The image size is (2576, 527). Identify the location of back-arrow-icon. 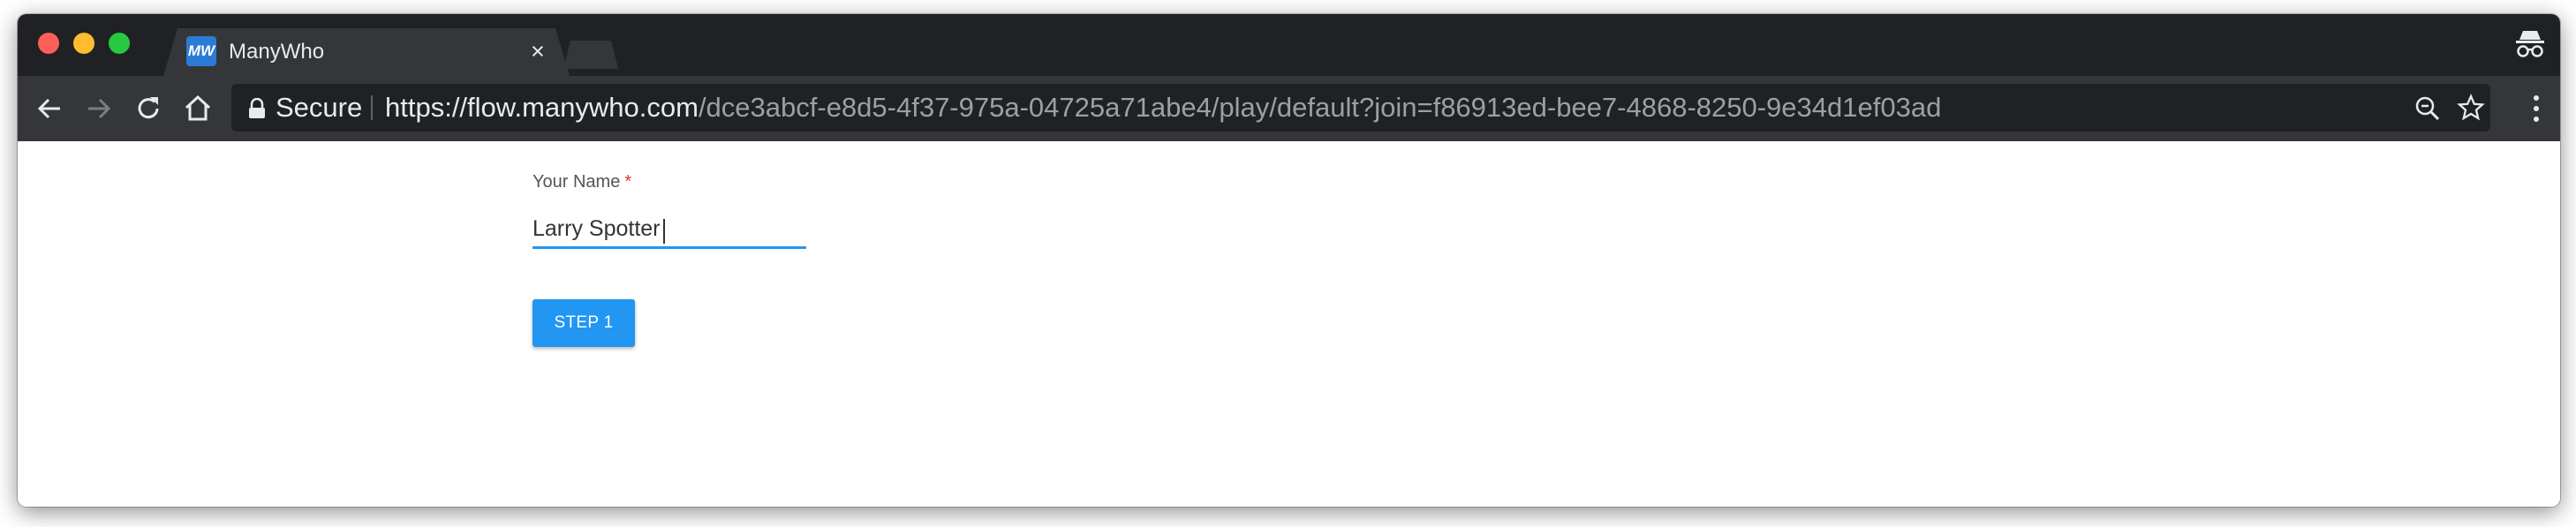
(49, 108).